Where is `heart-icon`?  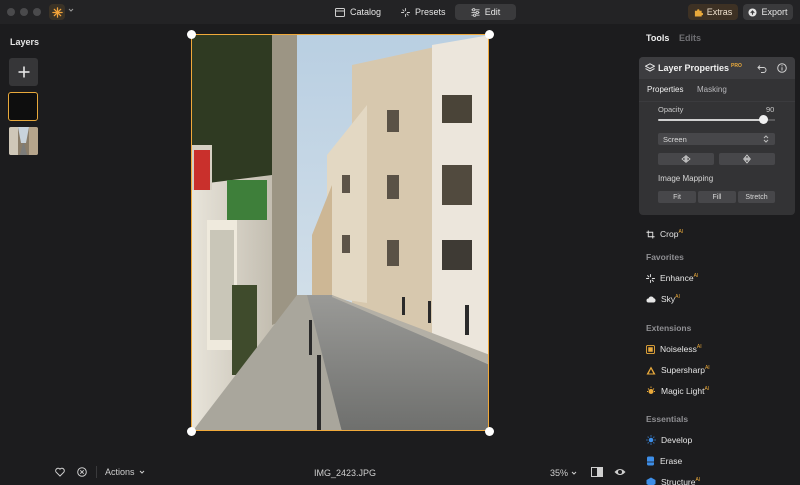
heart-icon is located at coordinates (60, 472).